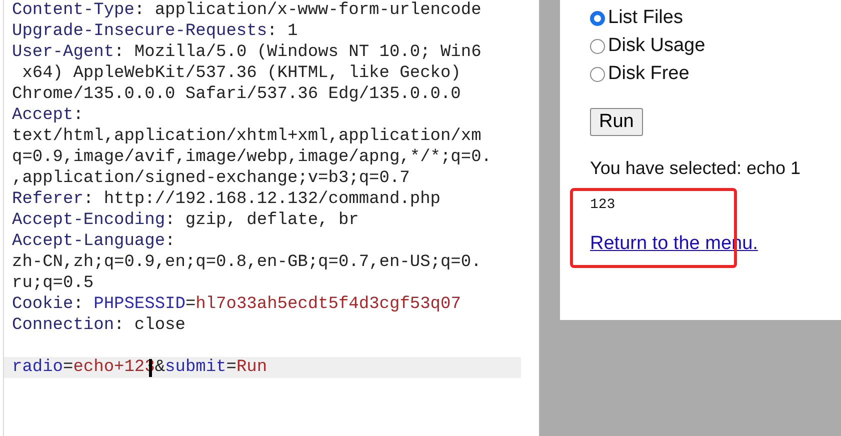 This screenshot has height=436, width=841. I want to click on code-line: Chrome/135.0.0.0 Safari/537.36 Edg/135.0.0.0, so click(236, 94).